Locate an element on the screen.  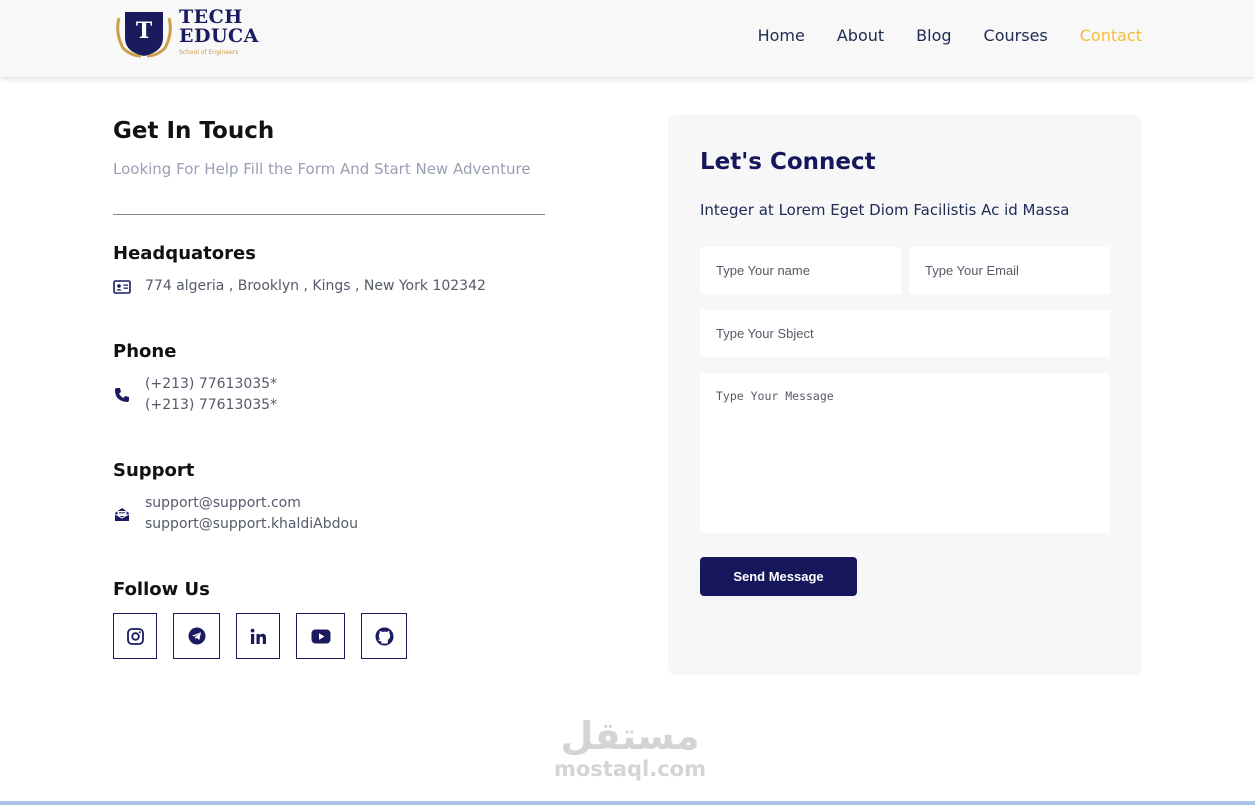
support-email-1: support@support.com is located at coordinates (251, 503).